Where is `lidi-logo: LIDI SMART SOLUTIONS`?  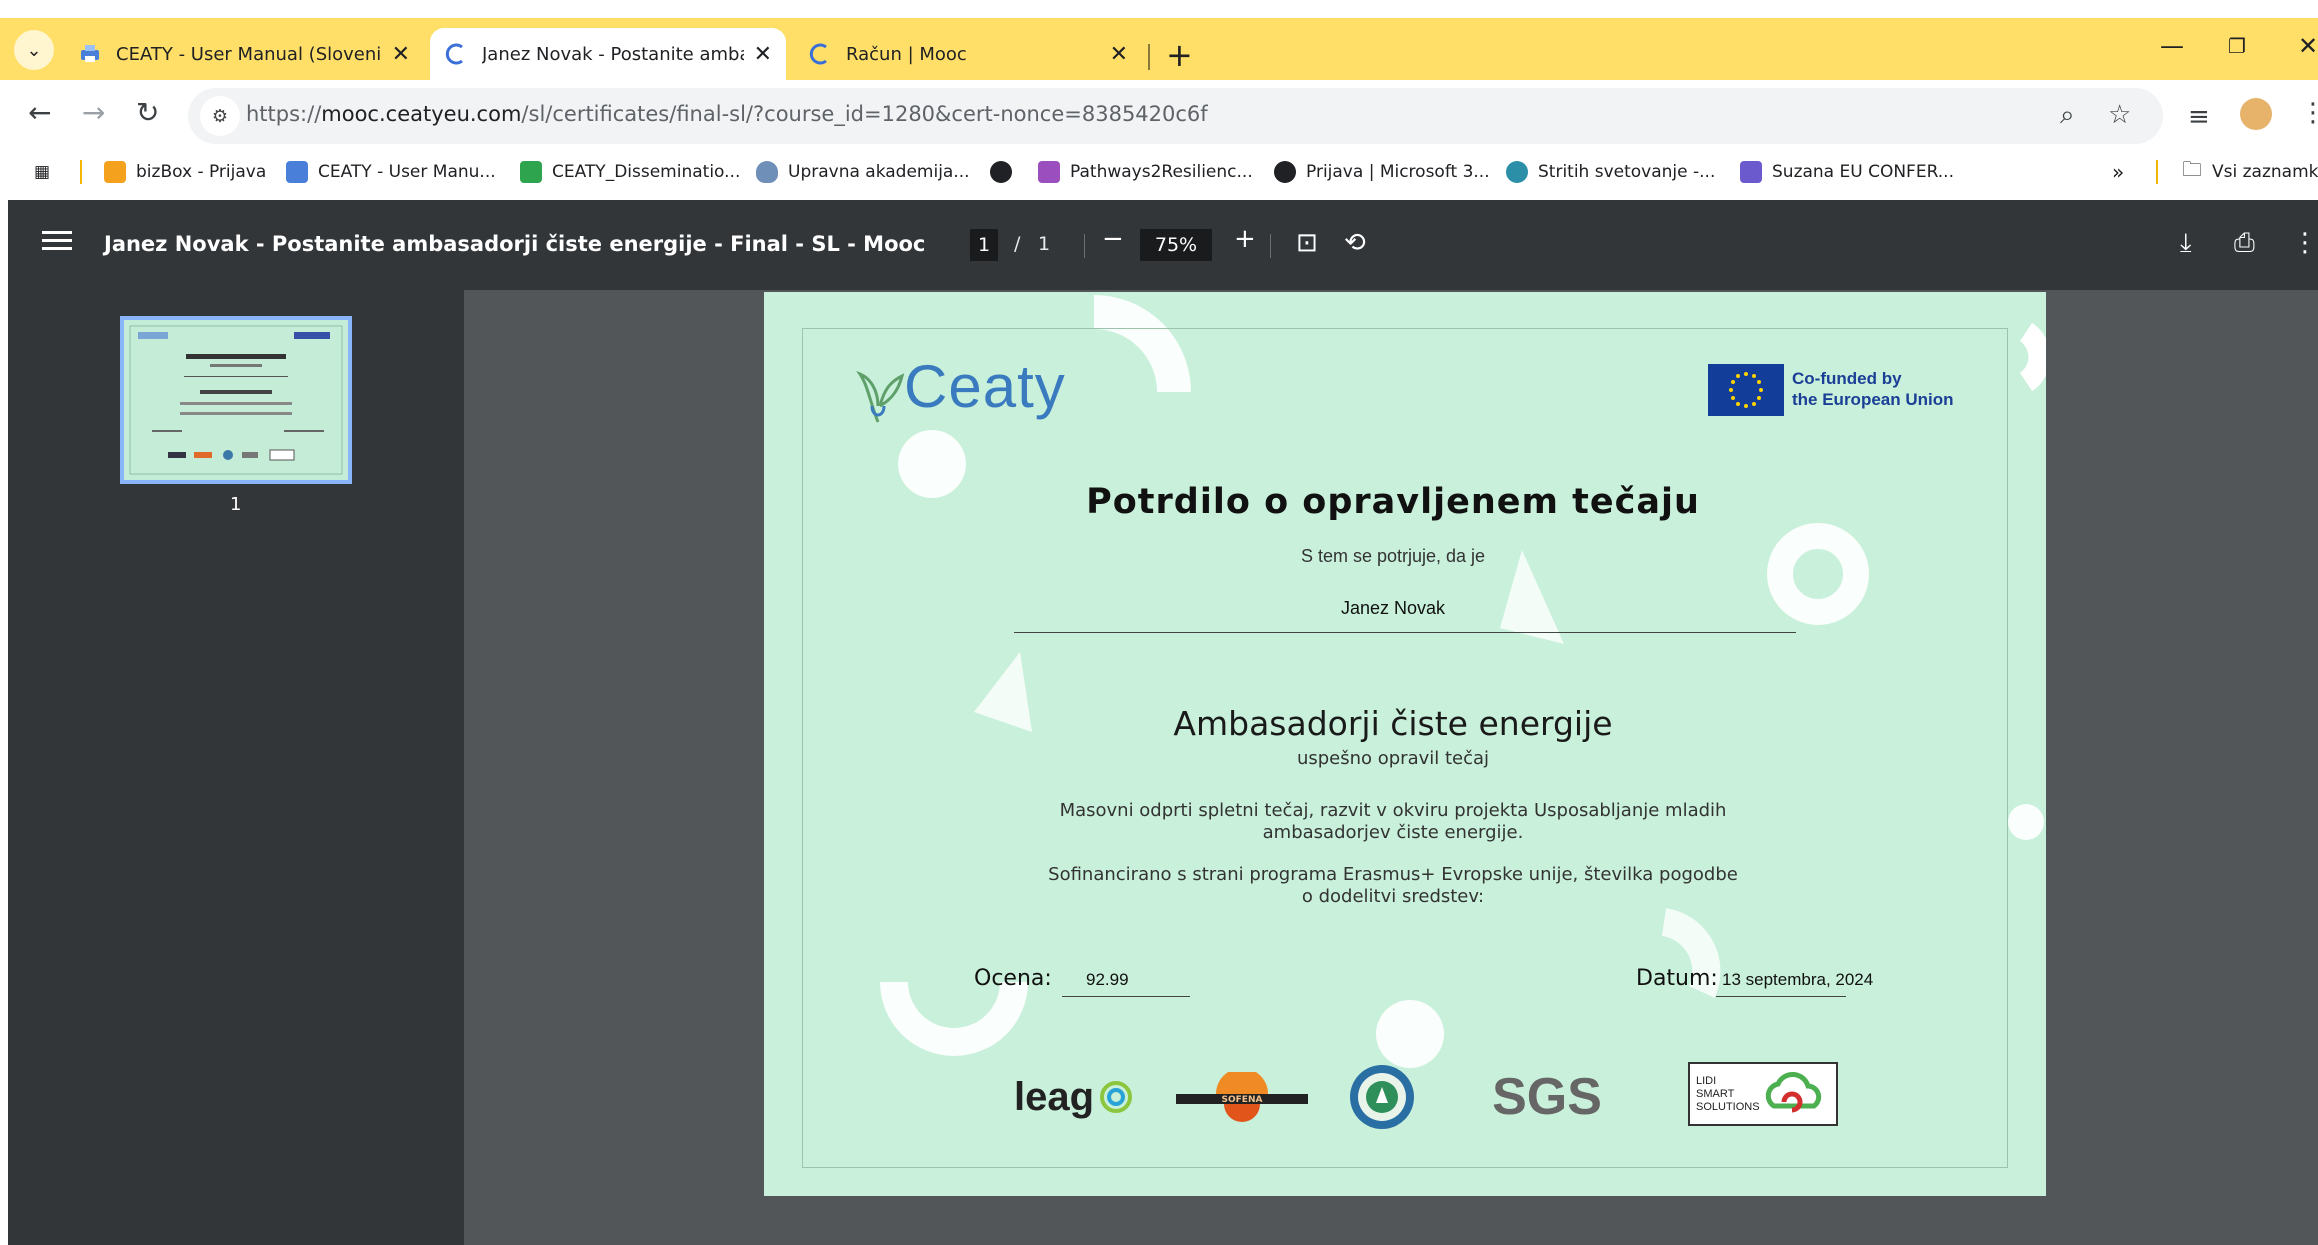 lidi-logo: LIDI SMART SOLUTIONS is located at coordinates (1763, 1094).